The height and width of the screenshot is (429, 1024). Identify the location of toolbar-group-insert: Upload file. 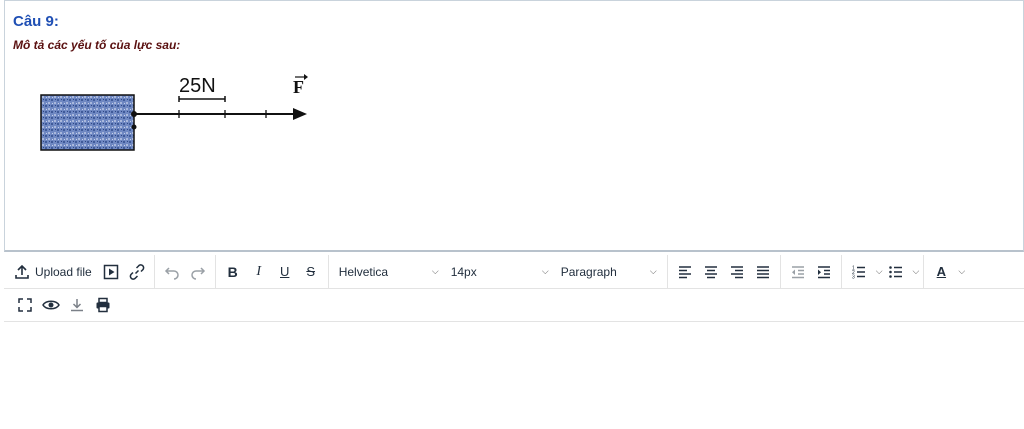
(79, 271).